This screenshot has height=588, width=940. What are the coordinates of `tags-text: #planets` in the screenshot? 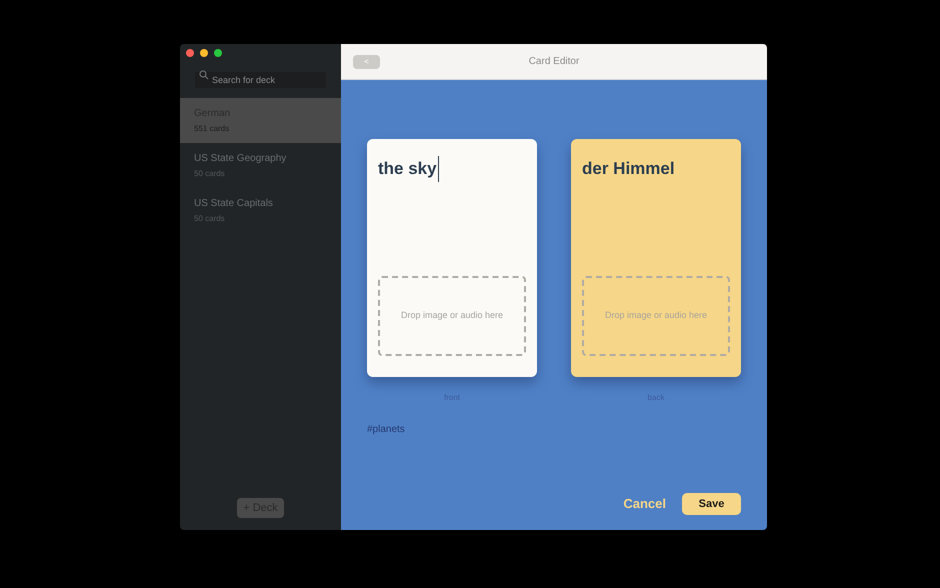 It's located at (554, 429).